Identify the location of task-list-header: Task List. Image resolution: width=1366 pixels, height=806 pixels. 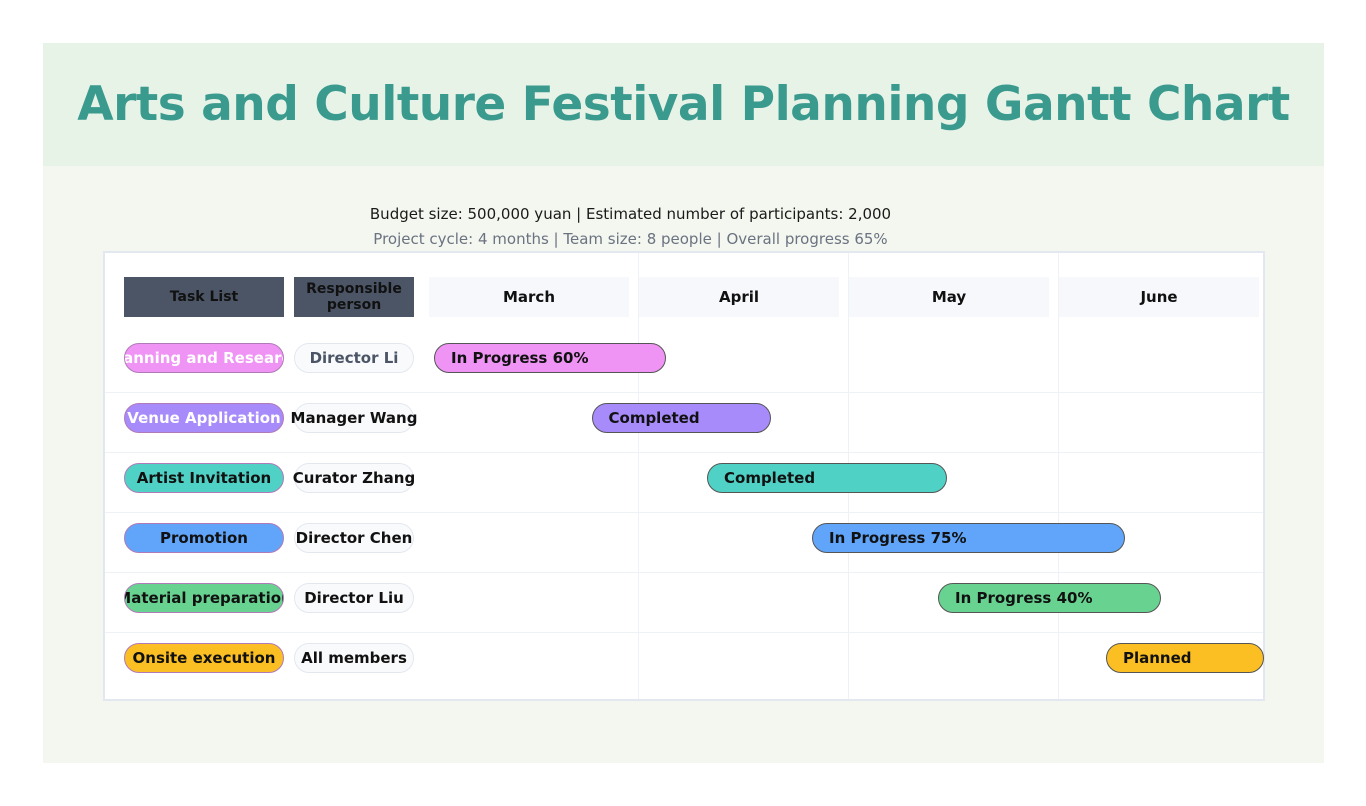
(204, 297).